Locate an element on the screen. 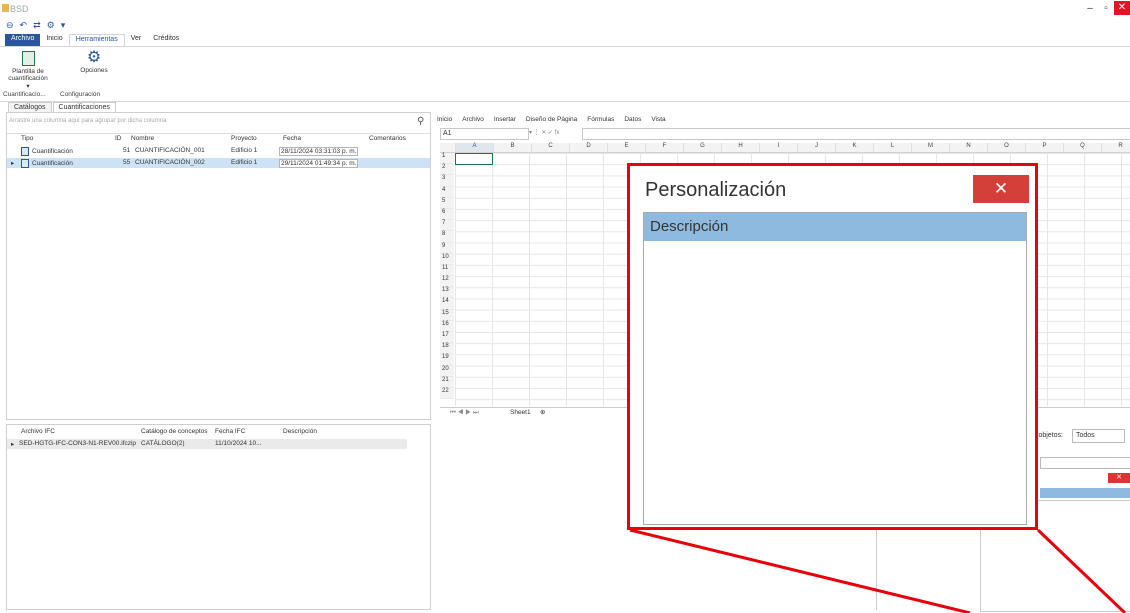 The width and height of the screenshot is (1130, 613). dialog-title: Personalización is located at coordinates (716, 190).